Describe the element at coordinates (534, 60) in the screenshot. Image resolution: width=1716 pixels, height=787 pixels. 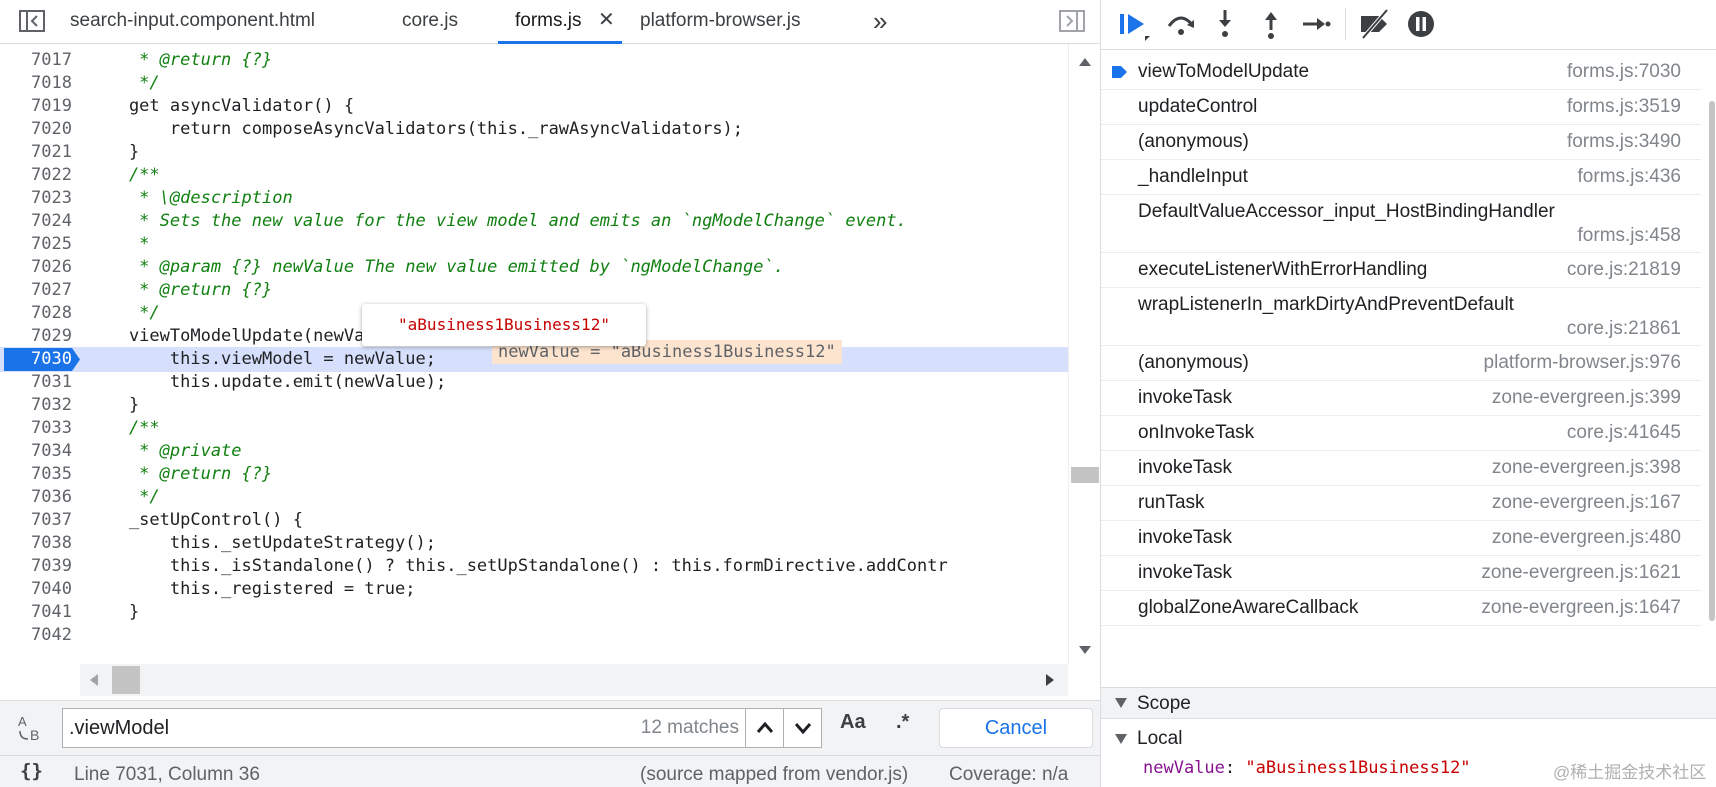
I see `code-line: 7017 * @return {?}` at that location.